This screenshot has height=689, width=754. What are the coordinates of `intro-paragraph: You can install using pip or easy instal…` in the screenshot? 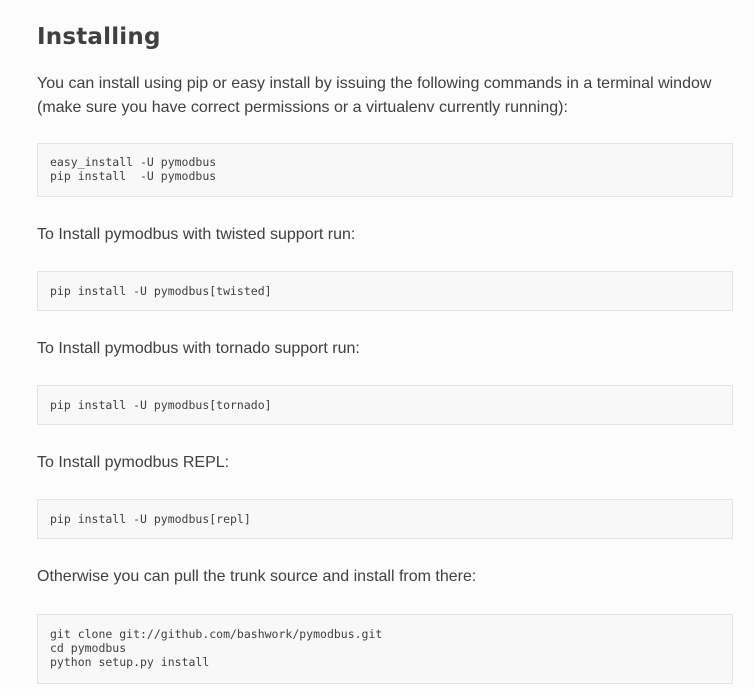 It's located at (374, 95).